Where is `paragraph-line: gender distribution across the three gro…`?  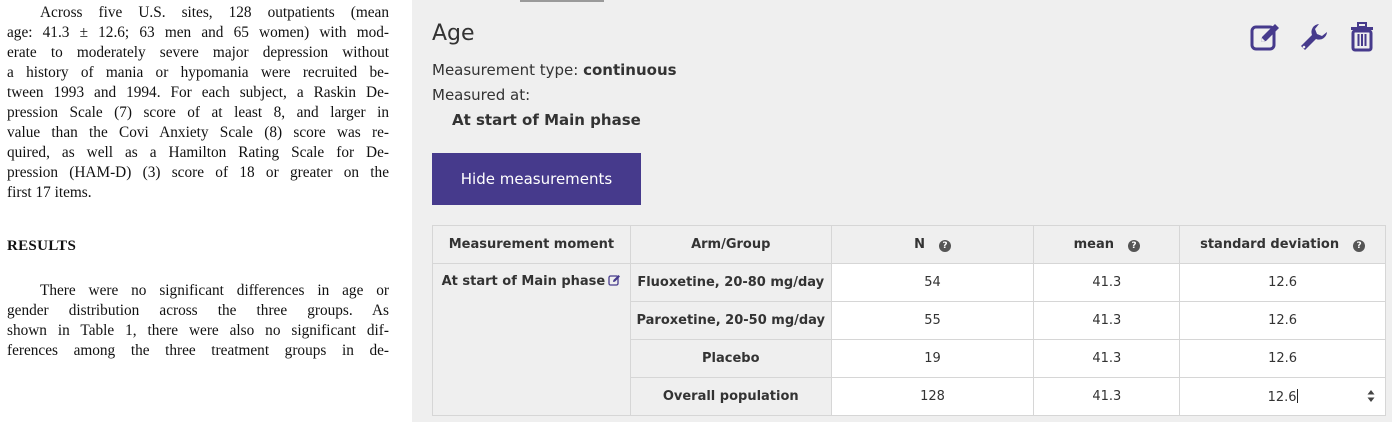 paragraph-line: gender distribution across the three gro… is located at coordinates (198, 310).